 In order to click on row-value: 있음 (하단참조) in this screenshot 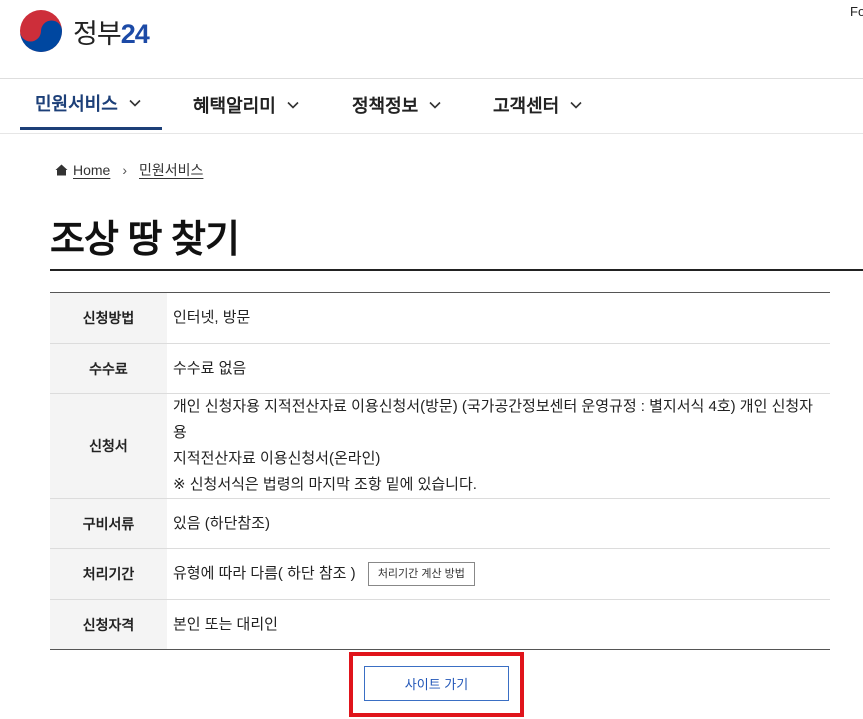, I will do `click(498, 523)`.